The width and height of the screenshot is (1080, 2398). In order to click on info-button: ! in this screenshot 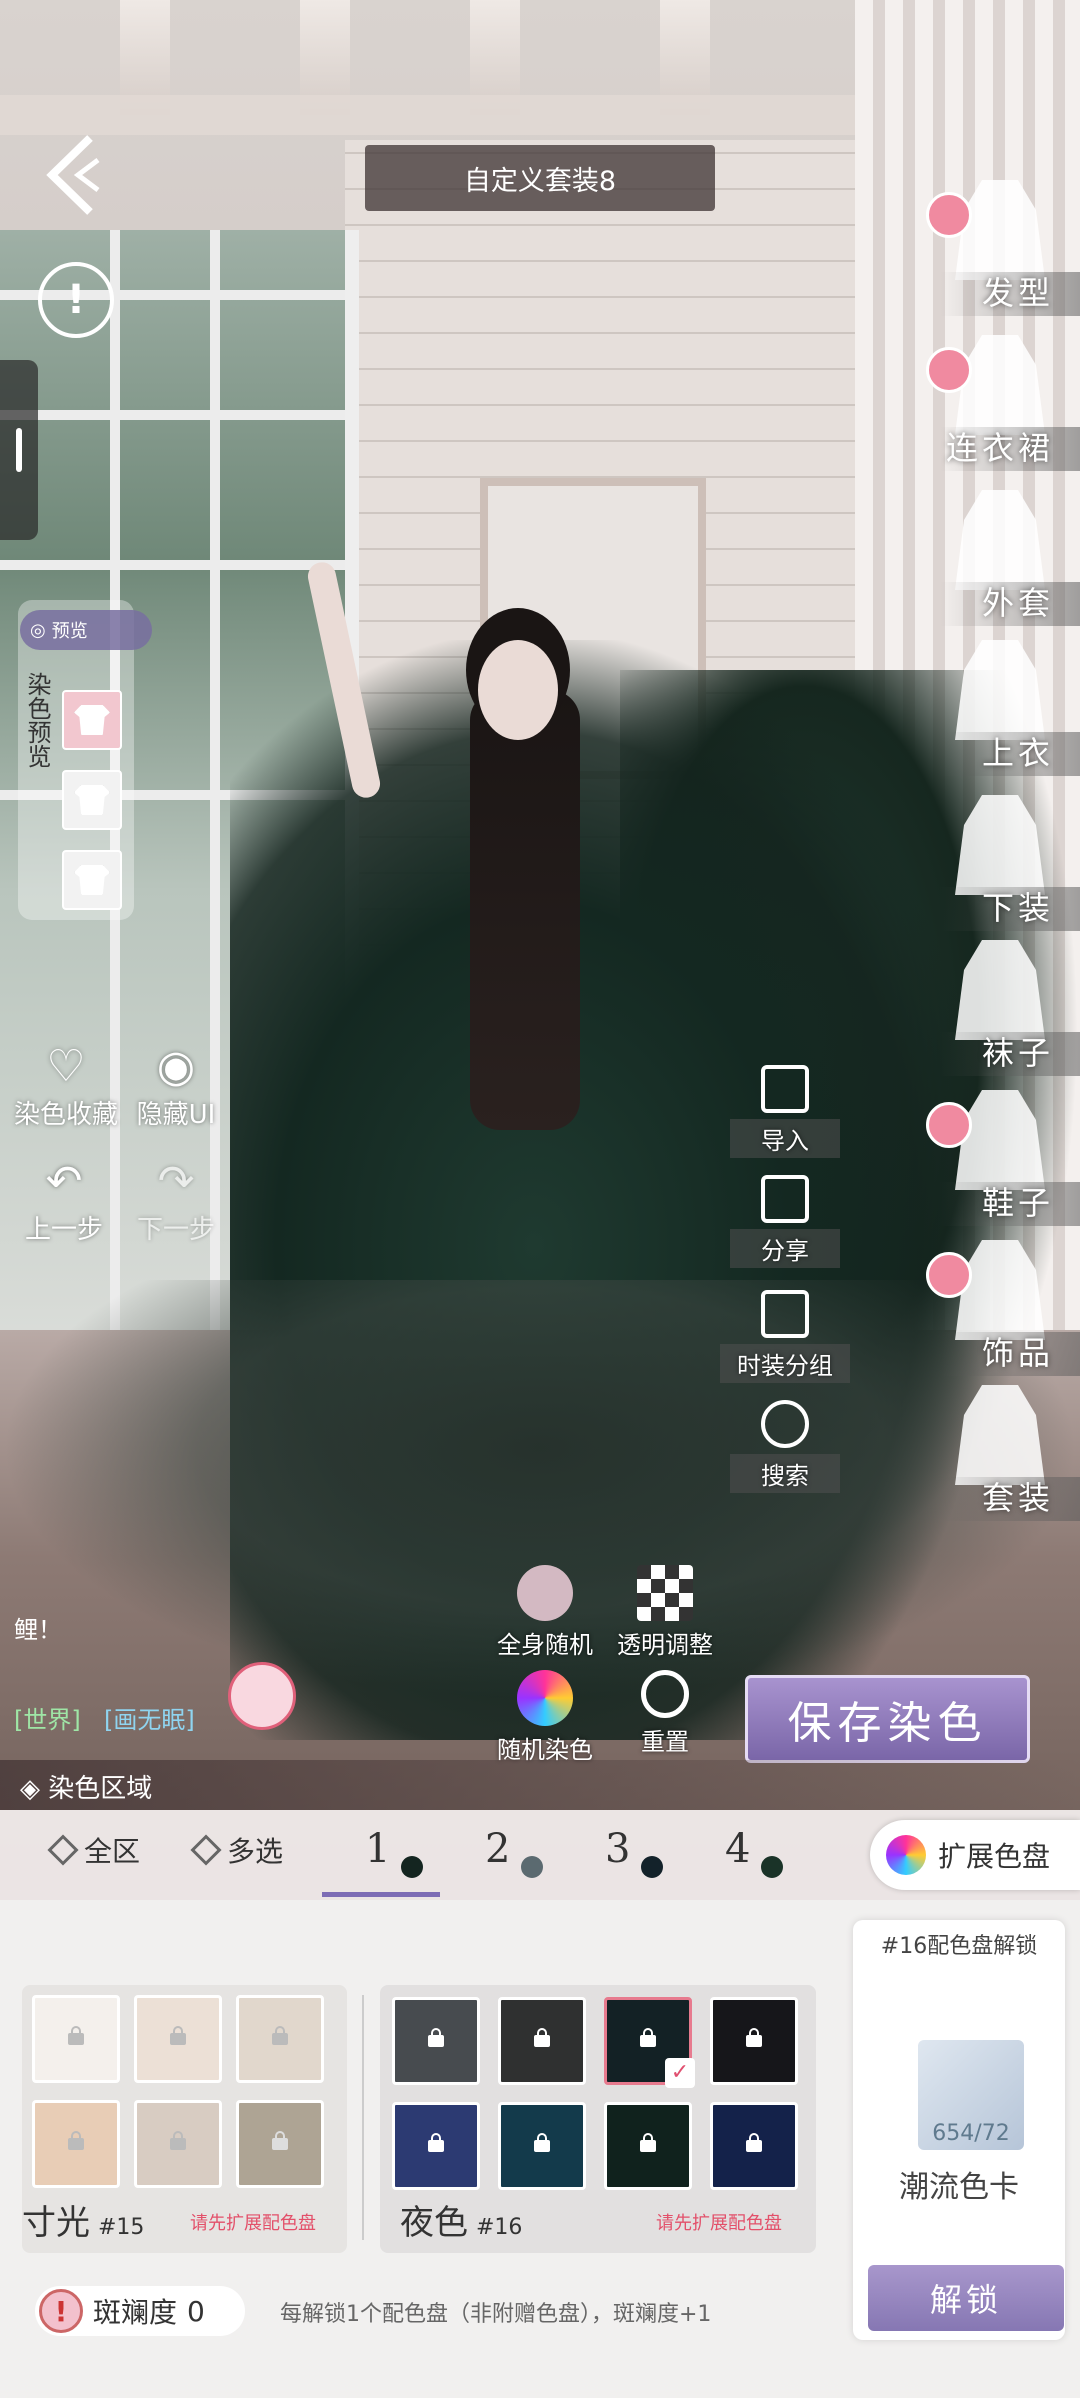, I will do `click(76, 300)`.